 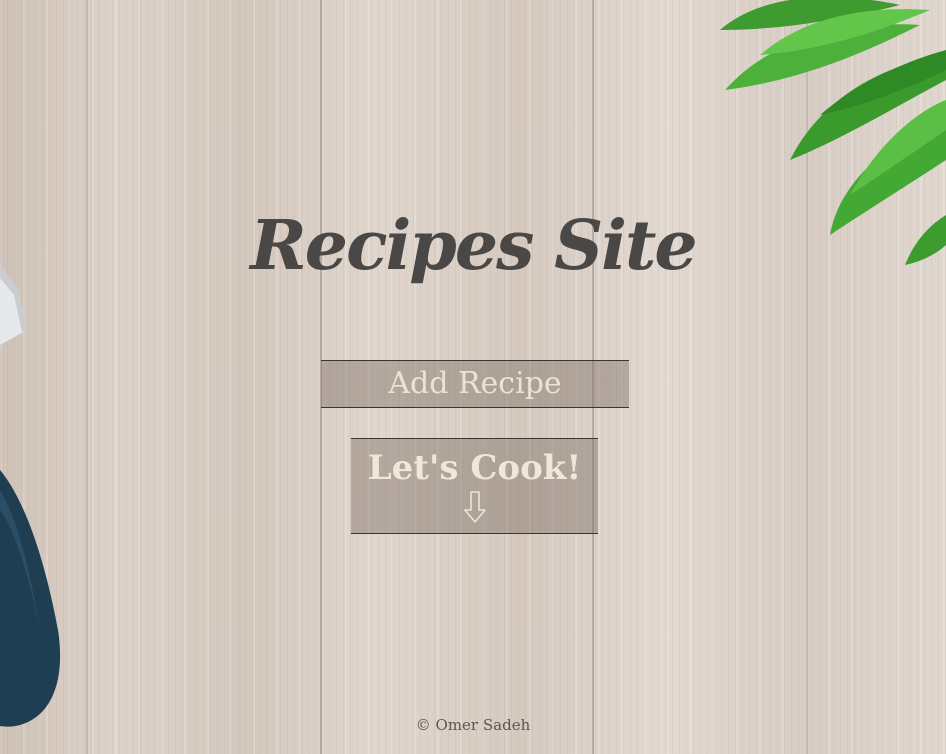 What do you see at coordinates (474, 507) in the screenshot?
I see `down-arrow-icon` at bounding box center [474, 507].